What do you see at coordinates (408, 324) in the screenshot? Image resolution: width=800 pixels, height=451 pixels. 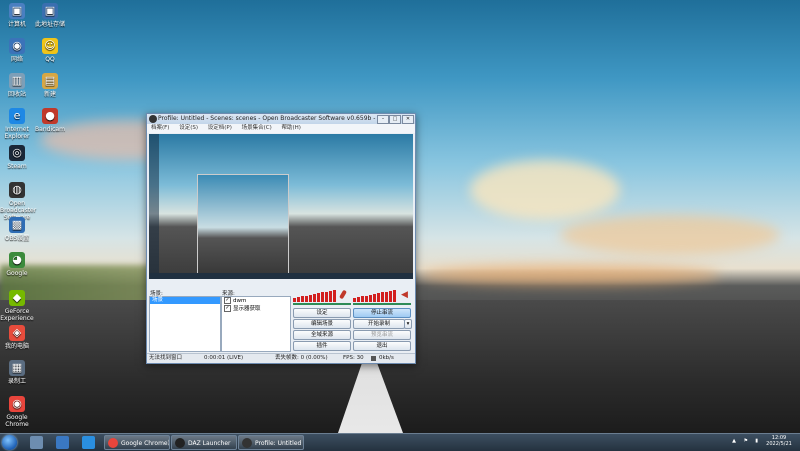 I see `record-dropdown-button: ▾` at bounding box center [408, 324].